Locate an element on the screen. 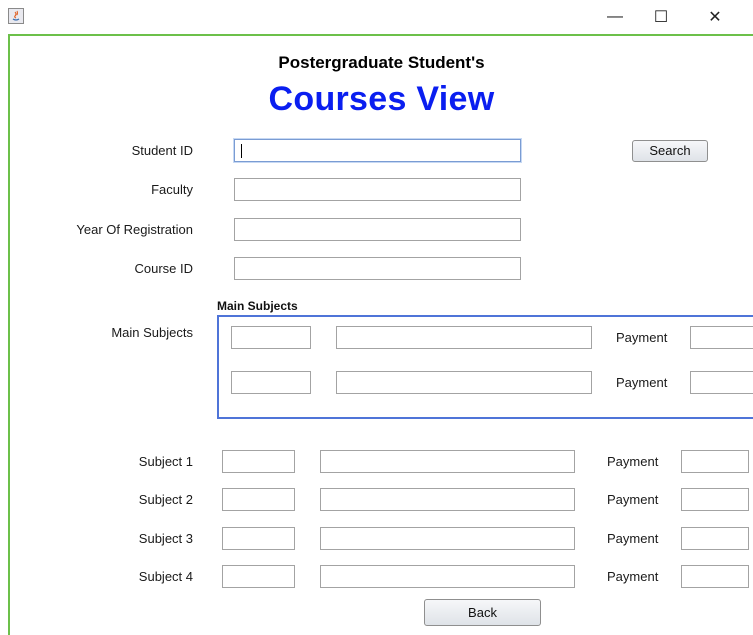 Image resolution: width=753 pixels, height=635 pixels. student-id-input is located at coordinates (377, 150).